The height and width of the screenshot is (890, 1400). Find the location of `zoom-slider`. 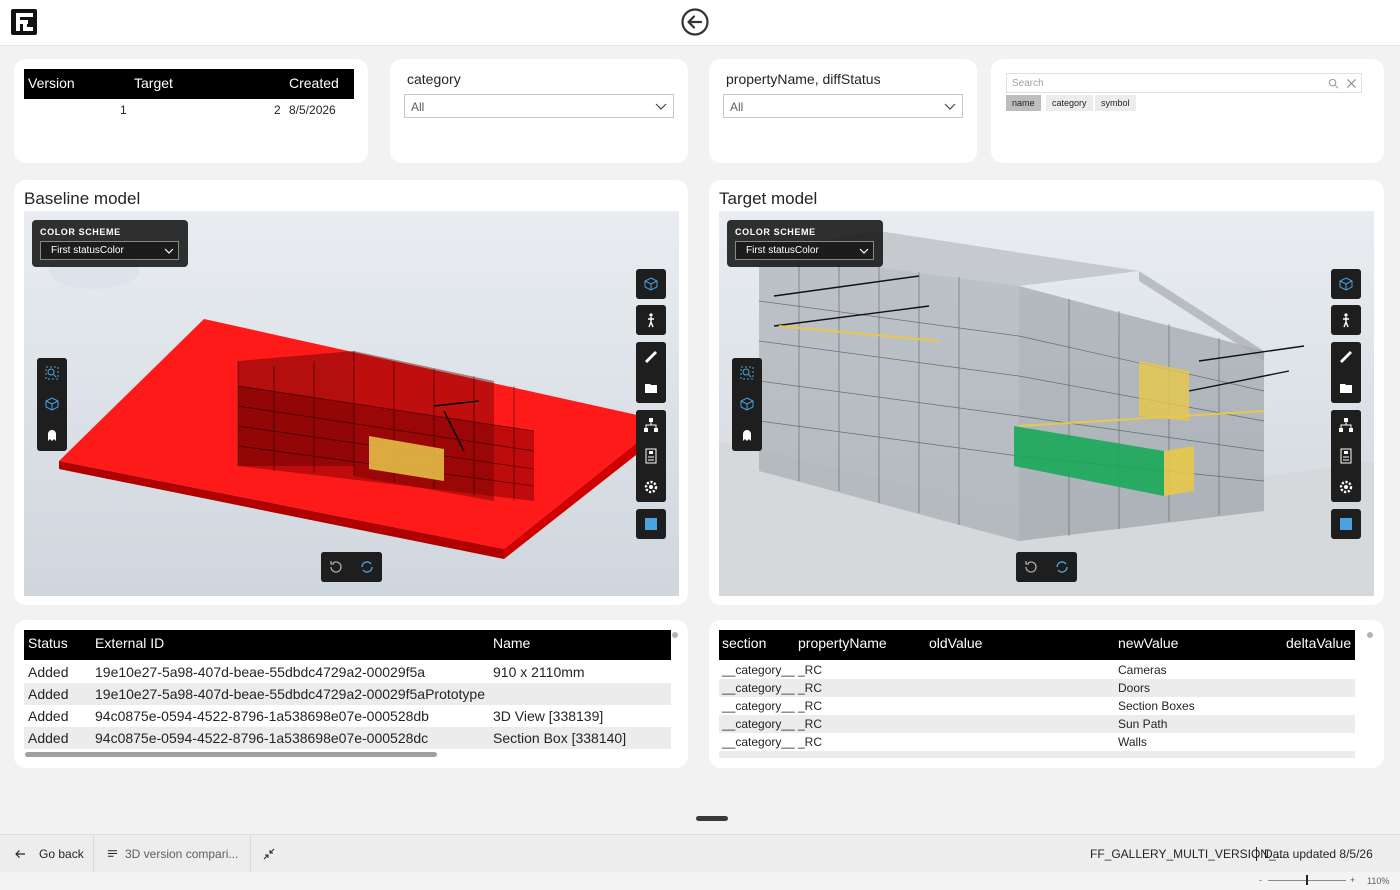

zoom-slider is located at coordinates (1307, 880).